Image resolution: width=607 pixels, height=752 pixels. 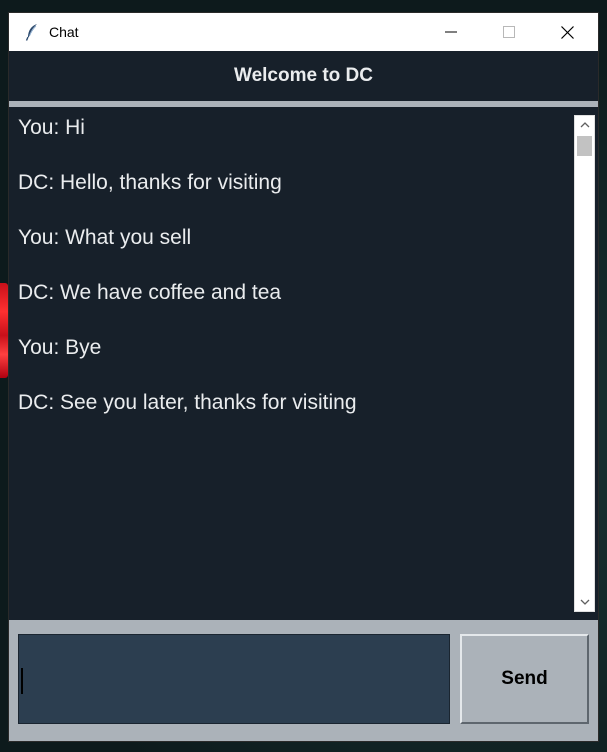 What do you see at coordinates (150, 182) in the screenshot?
I see `chat-message: DC: Hello, thanks for visiting` at bounding box center [150, 182].